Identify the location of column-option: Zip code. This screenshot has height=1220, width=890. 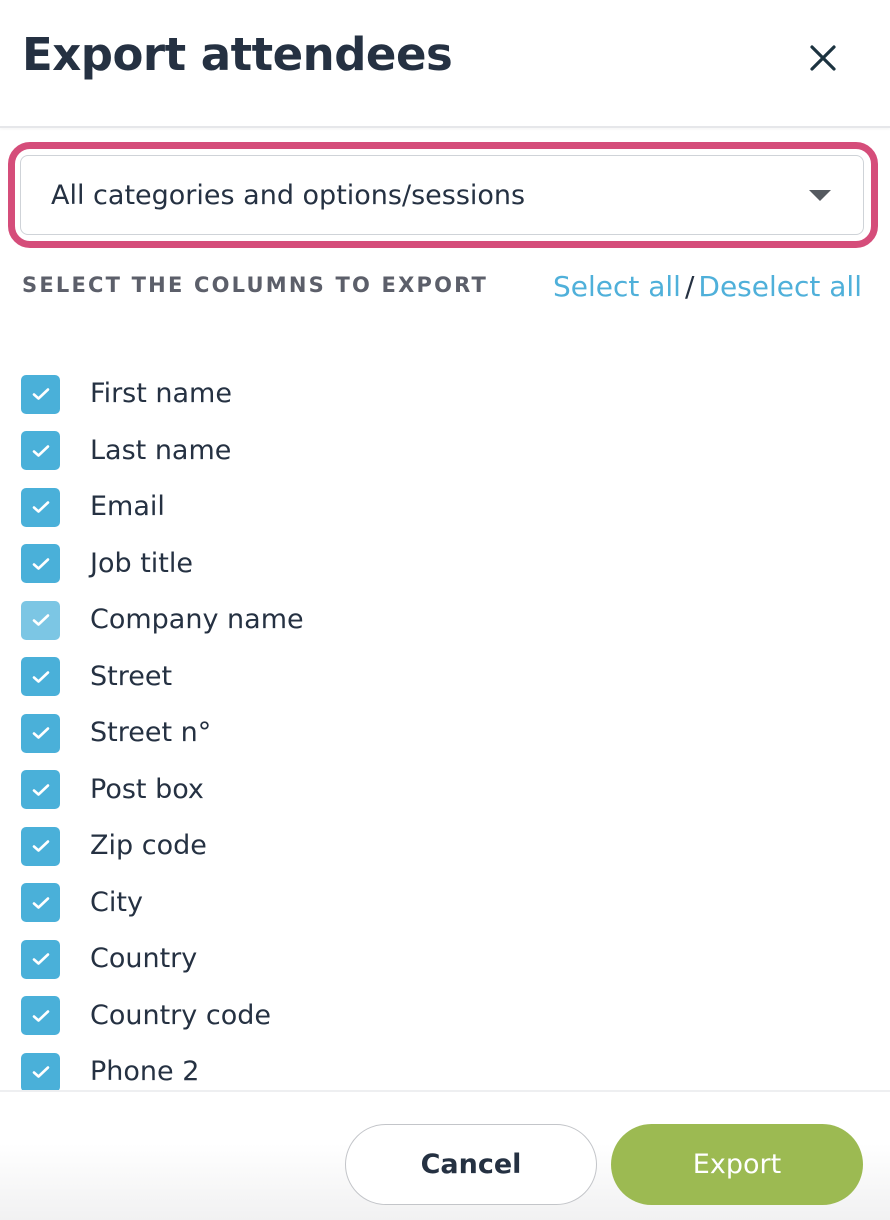
(445, 846).